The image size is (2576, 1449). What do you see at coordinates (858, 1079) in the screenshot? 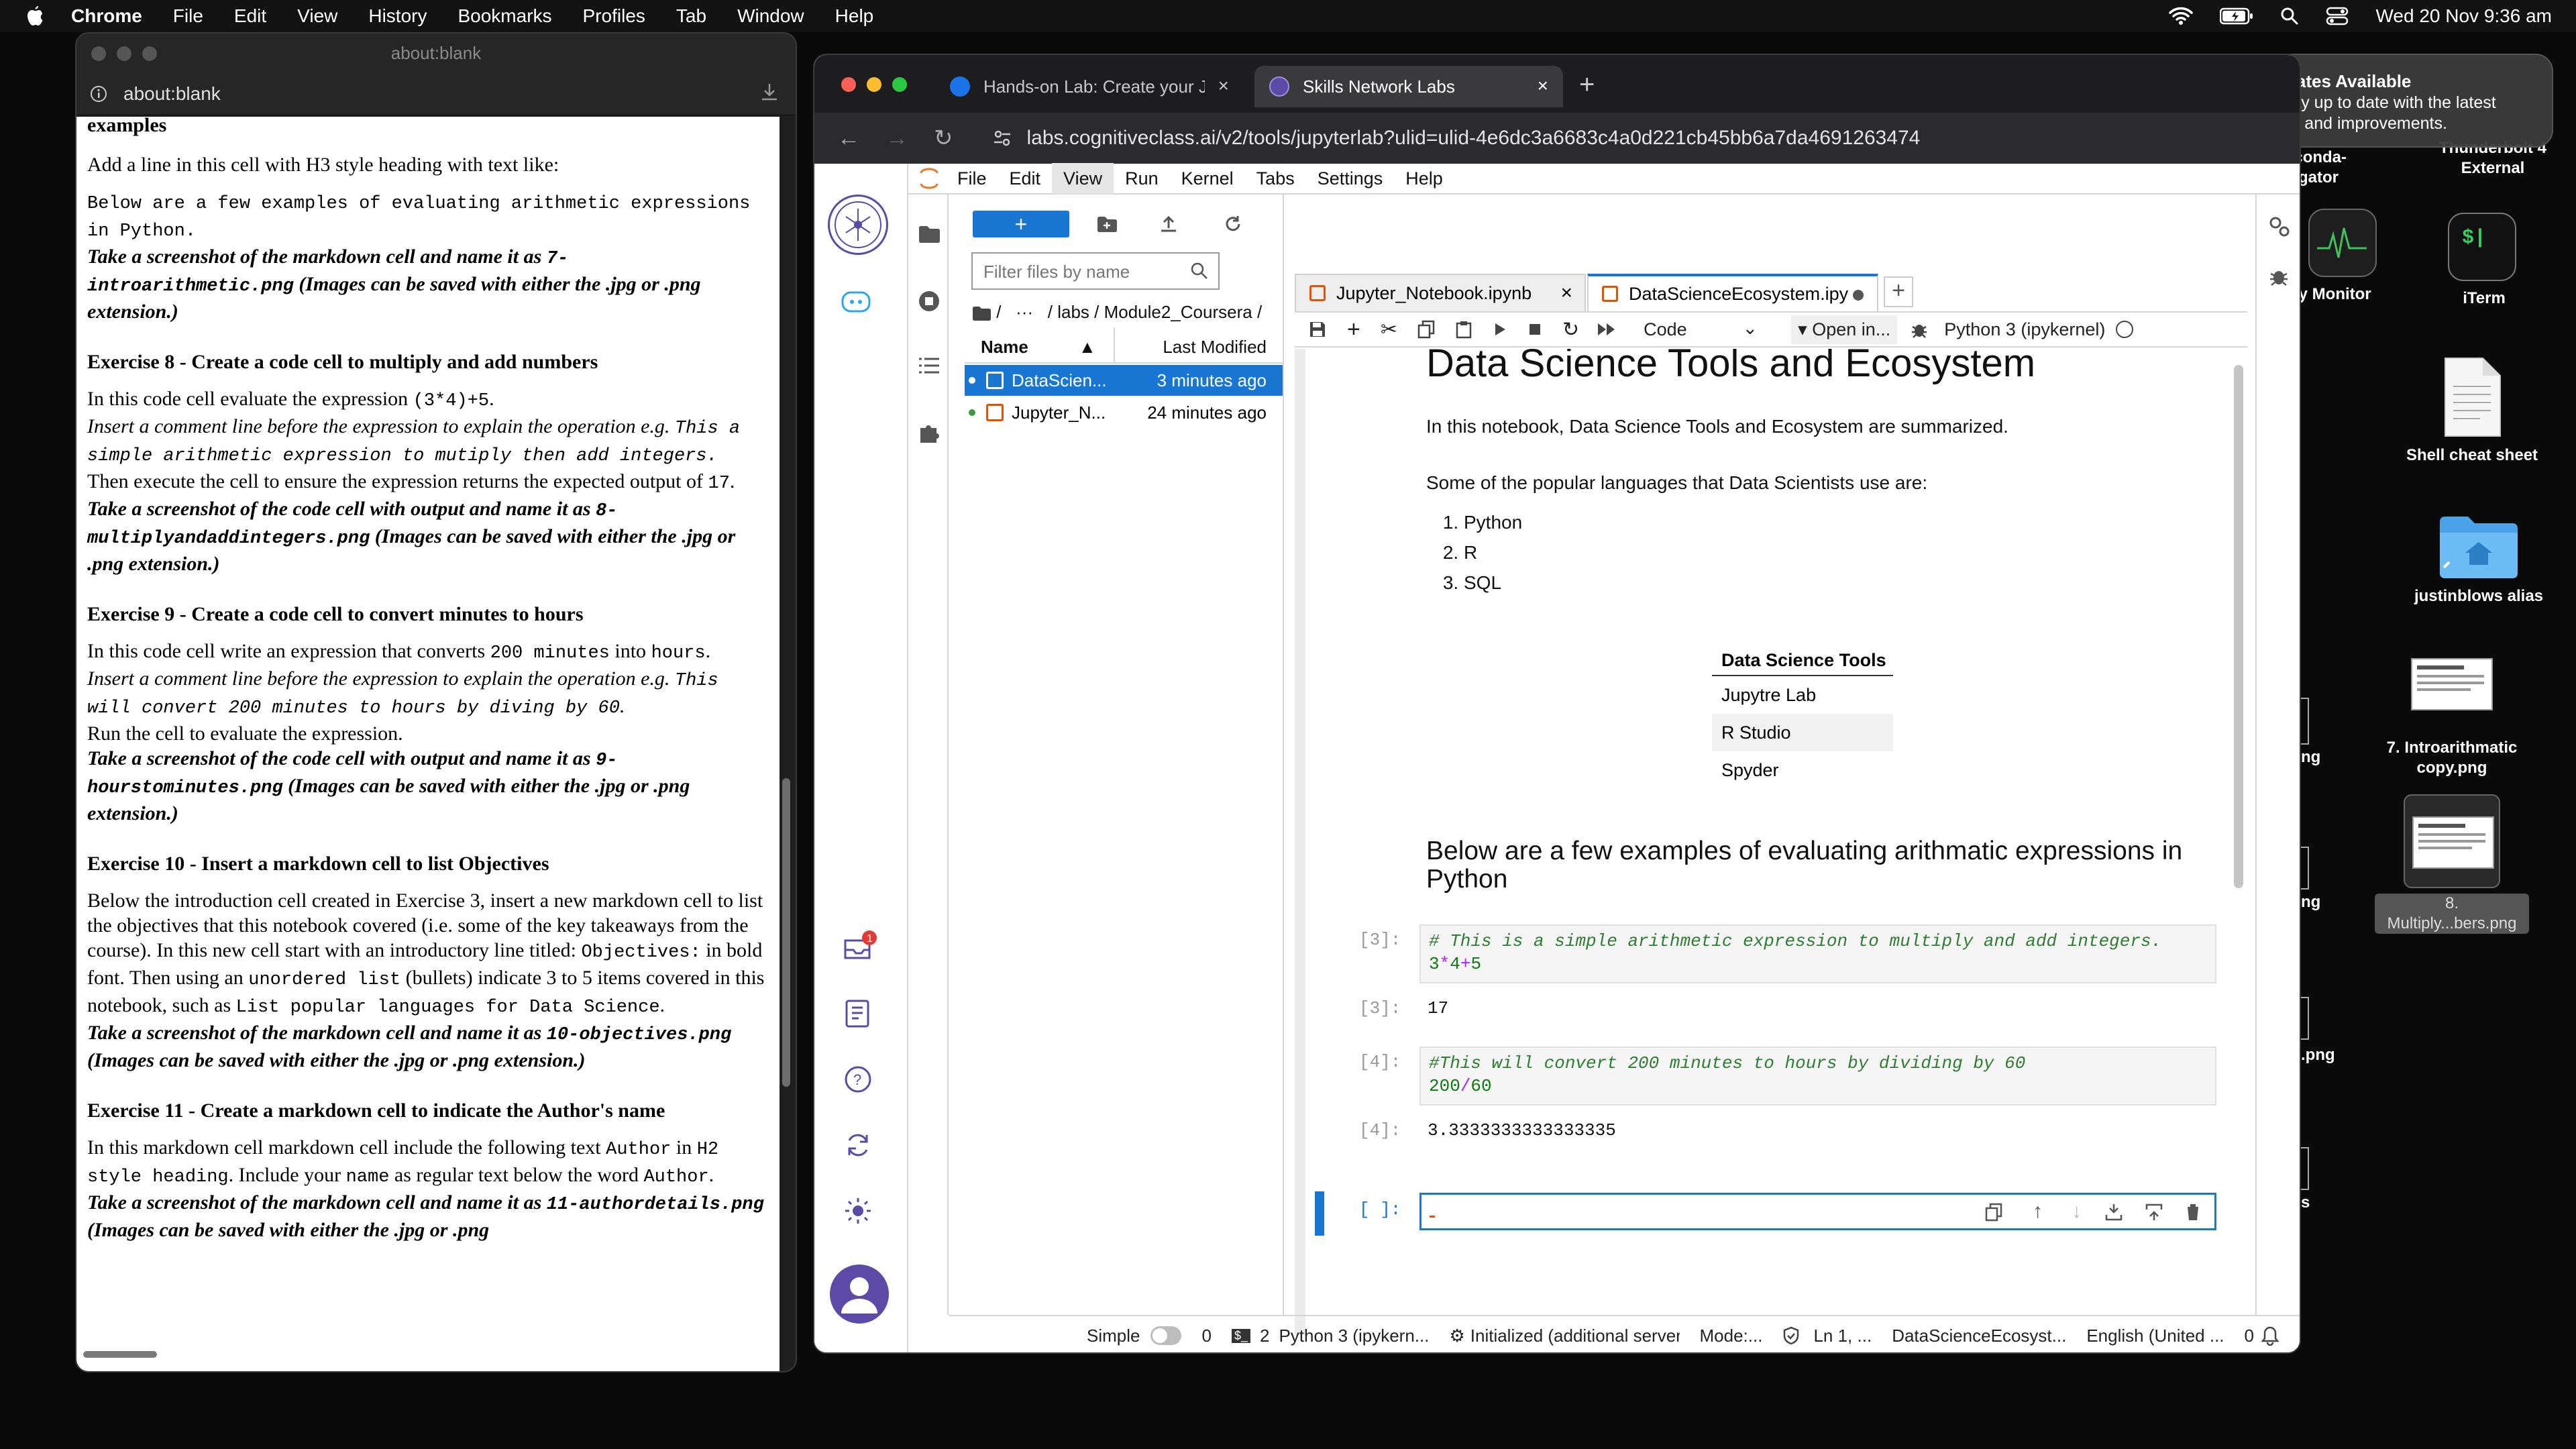
I see `help-icon: ?` at bounding box center [858, 1079].